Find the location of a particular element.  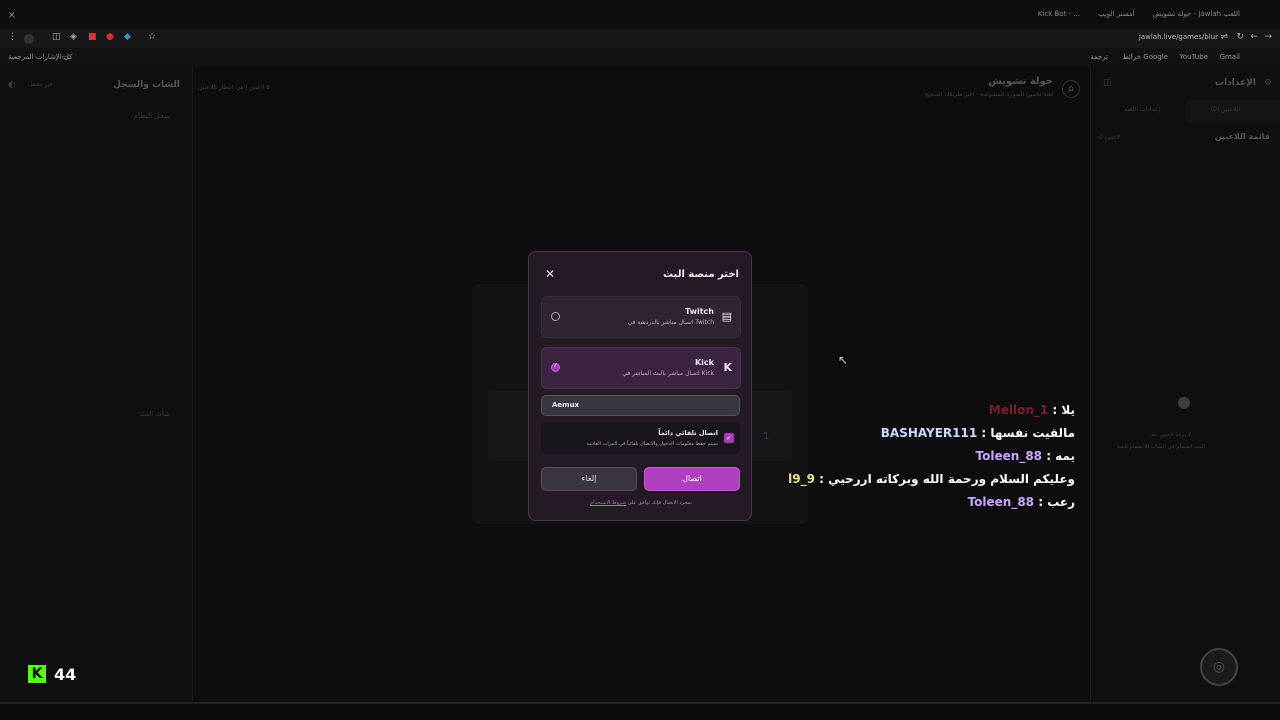

kick-logo-icon: K is located at coordinates (37, 674).